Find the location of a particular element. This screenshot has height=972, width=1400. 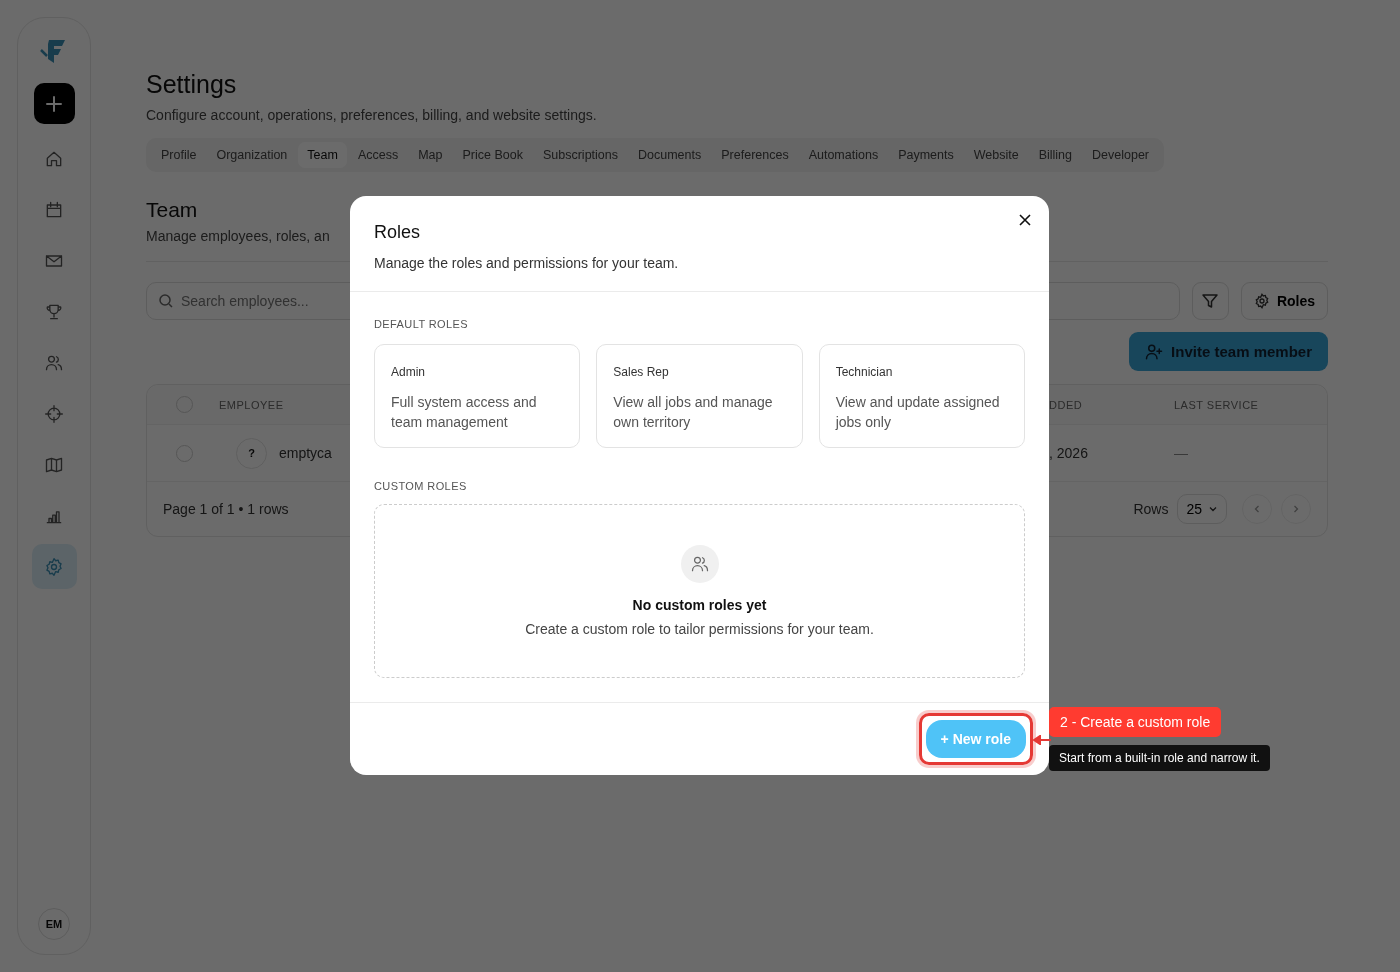

search-icon is located at coordinates (166, 301).